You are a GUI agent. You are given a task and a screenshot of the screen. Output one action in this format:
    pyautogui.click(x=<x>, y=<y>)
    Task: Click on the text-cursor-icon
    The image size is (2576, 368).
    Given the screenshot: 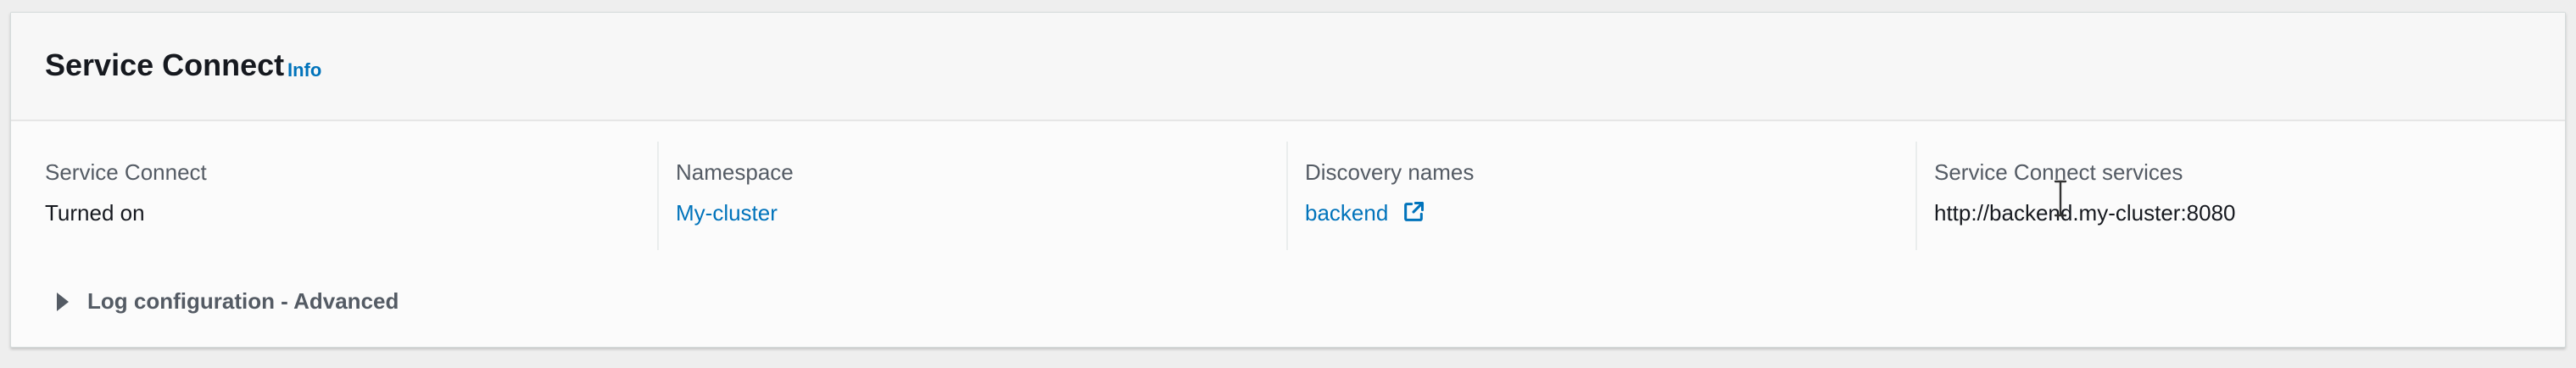 What is the action you would take?
    pyautogui.click(x=2060, y=198)
    